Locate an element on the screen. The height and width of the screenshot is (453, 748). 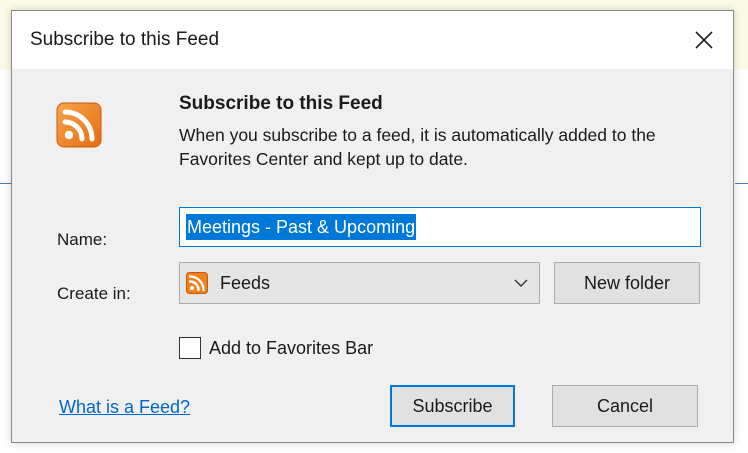
dialog-heading: Subscribe to this Feed is located at coordinates (281, 103).